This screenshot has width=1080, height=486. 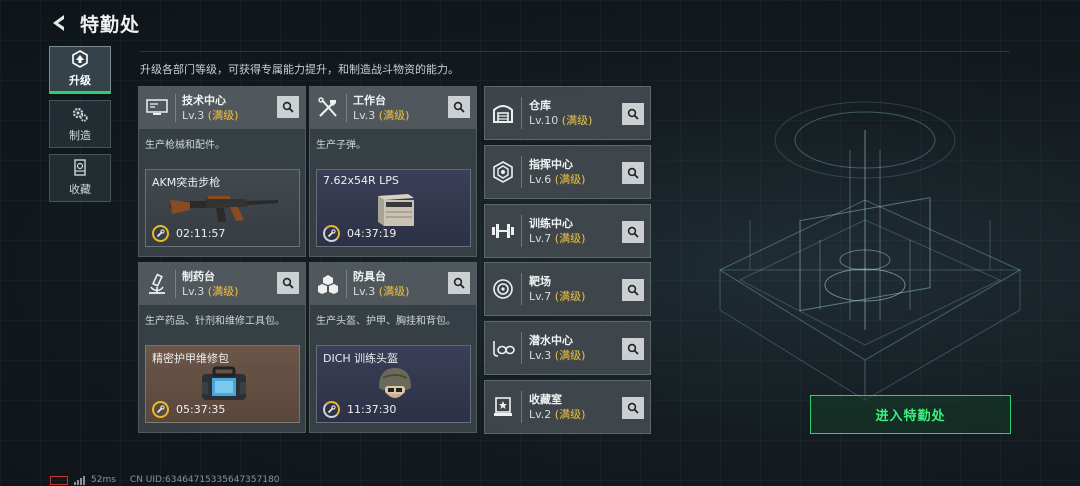 I want to click on workshop-name: 工作台, so click(x=369, y=100).